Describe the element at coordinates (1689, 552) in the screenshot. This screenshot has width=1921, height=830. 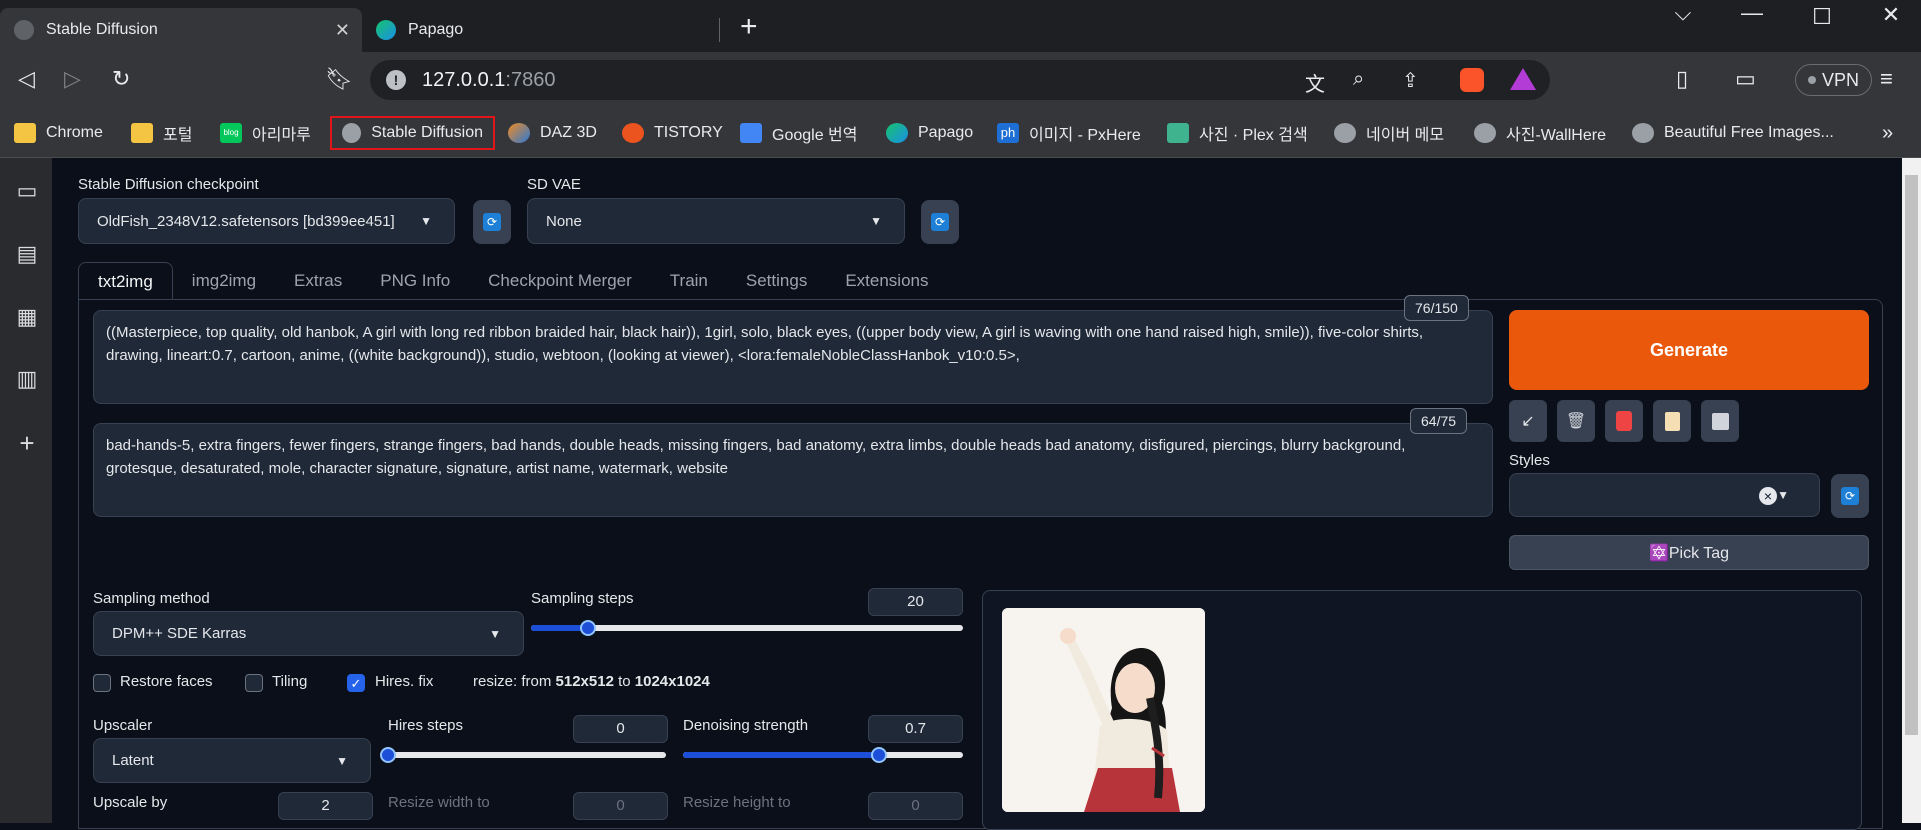
I see `pick-tag-button: 🔯Pick Tag` at that location.